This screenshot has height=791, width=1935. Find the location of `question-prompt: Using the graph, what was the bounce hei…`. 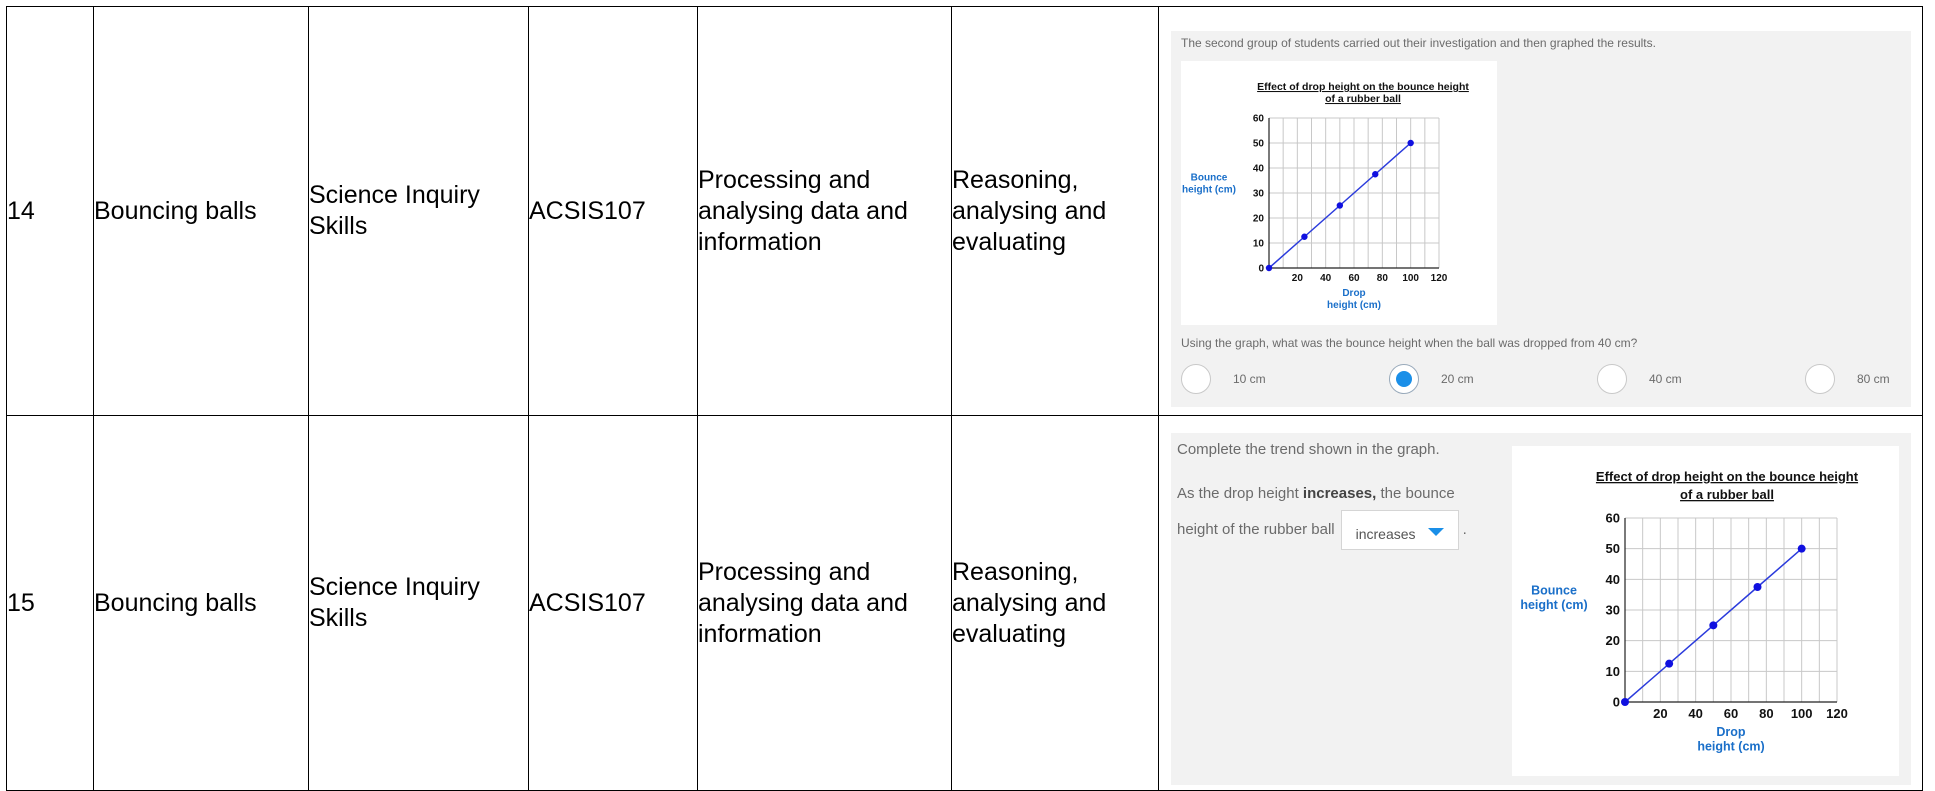

question-prompt: Using the graph, what was the bounce hei… is located at coordinates (1409, 343).